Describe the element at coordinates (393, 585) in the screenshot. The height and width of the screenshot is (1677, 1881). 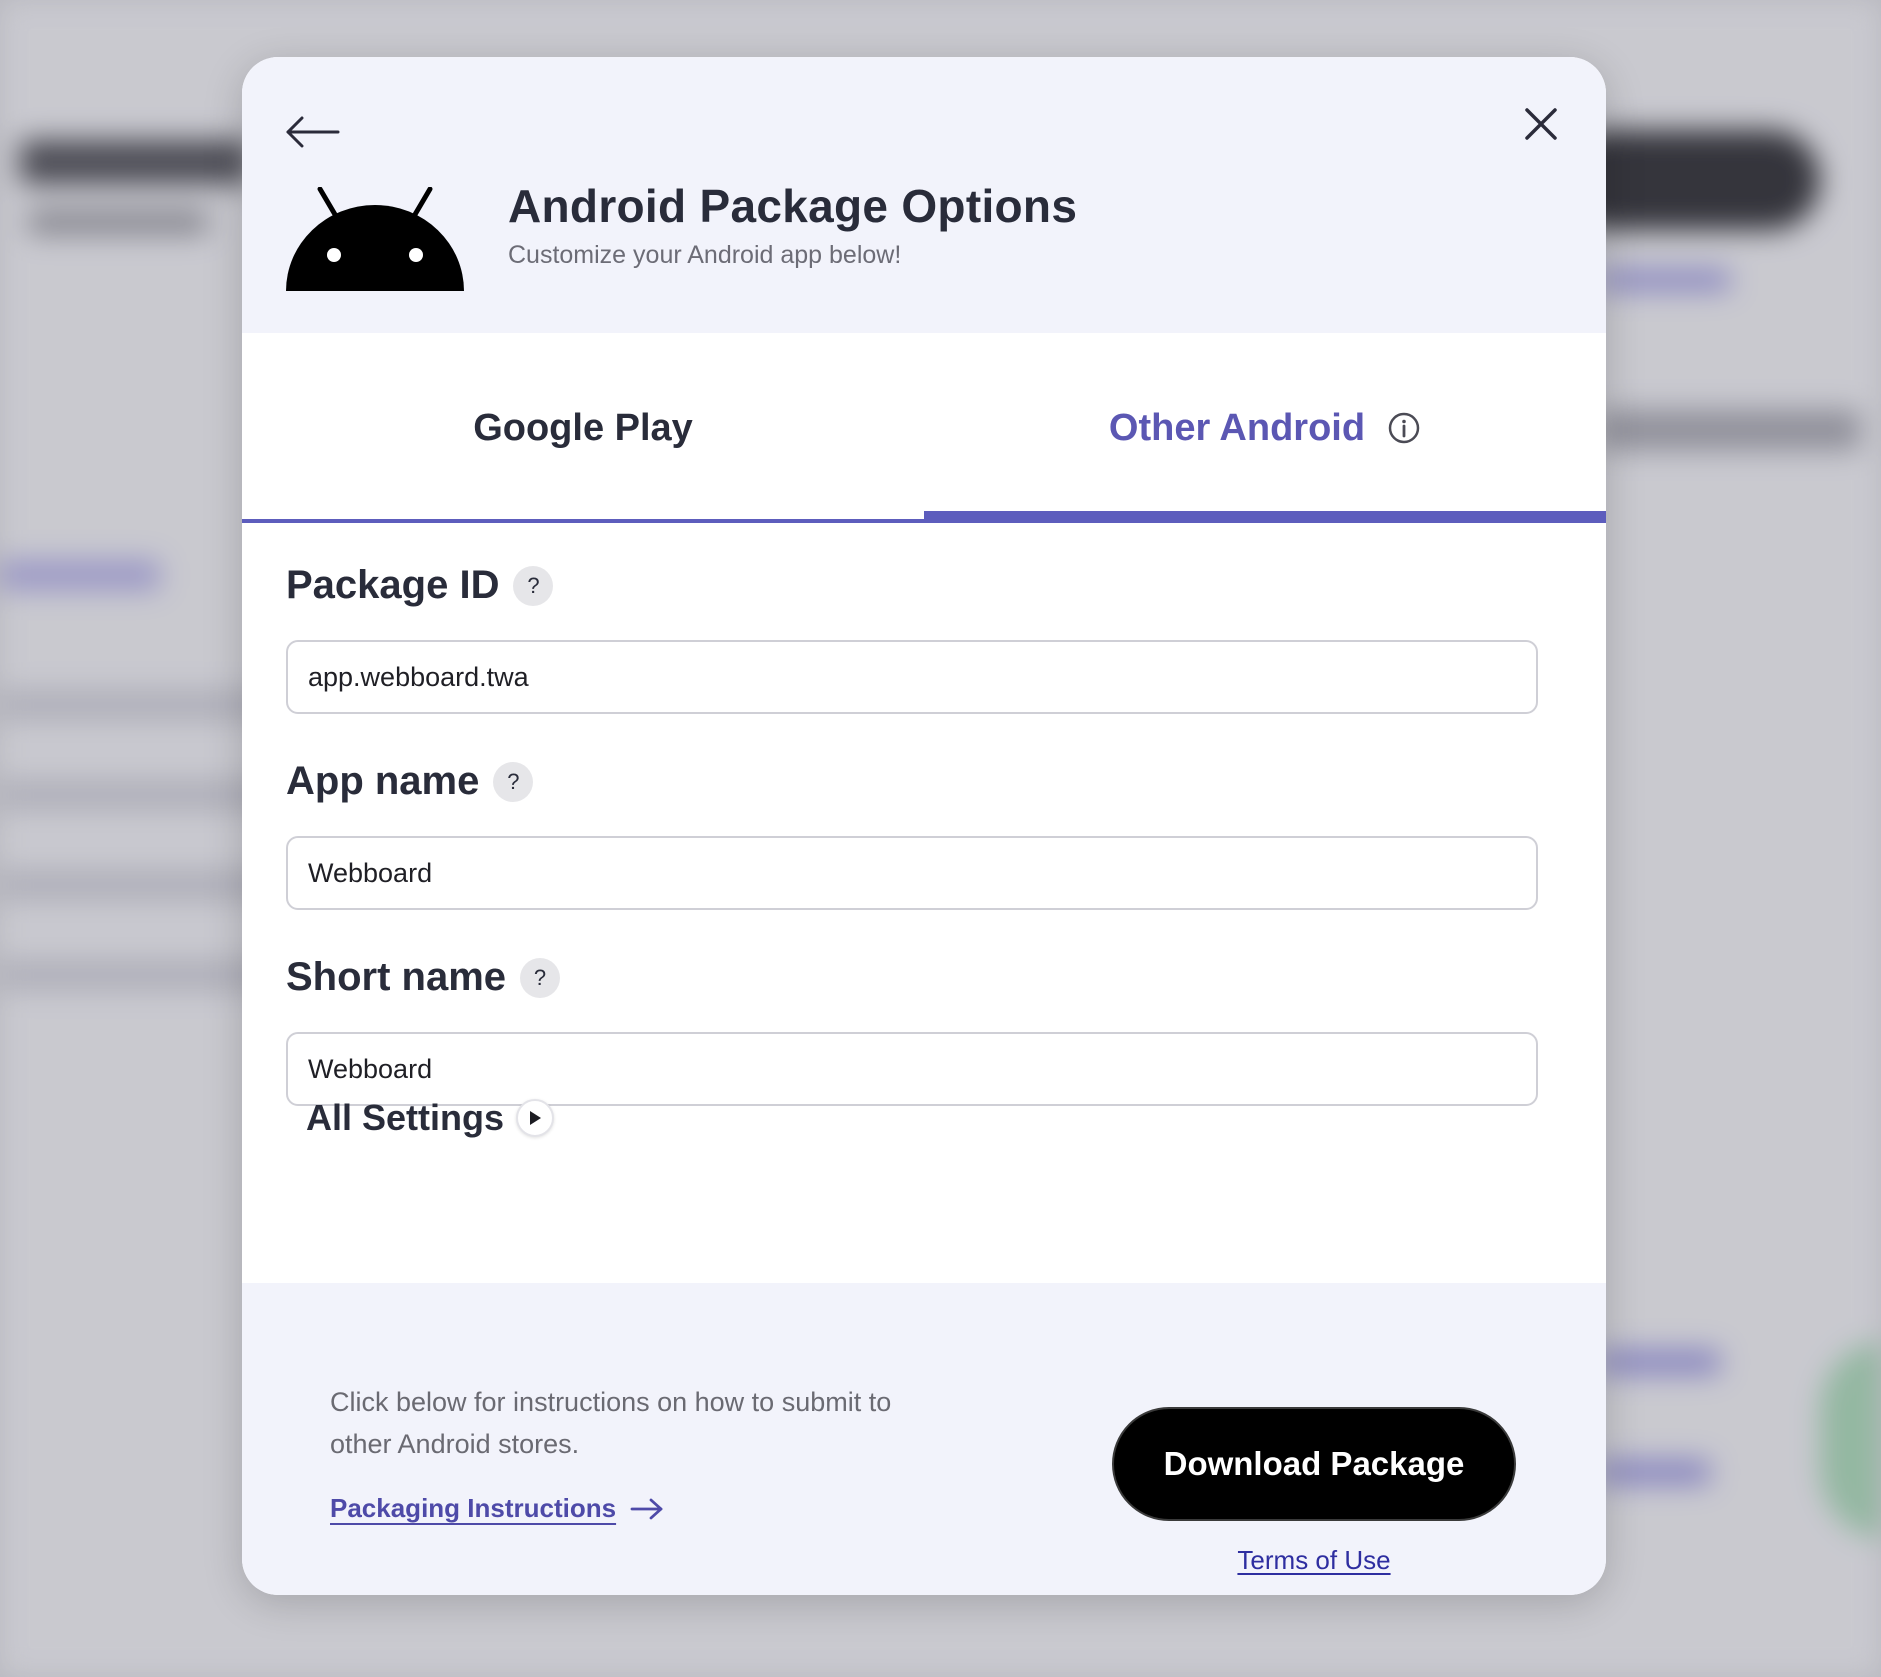
I see `package-id-label-text: Package ID` at that location.